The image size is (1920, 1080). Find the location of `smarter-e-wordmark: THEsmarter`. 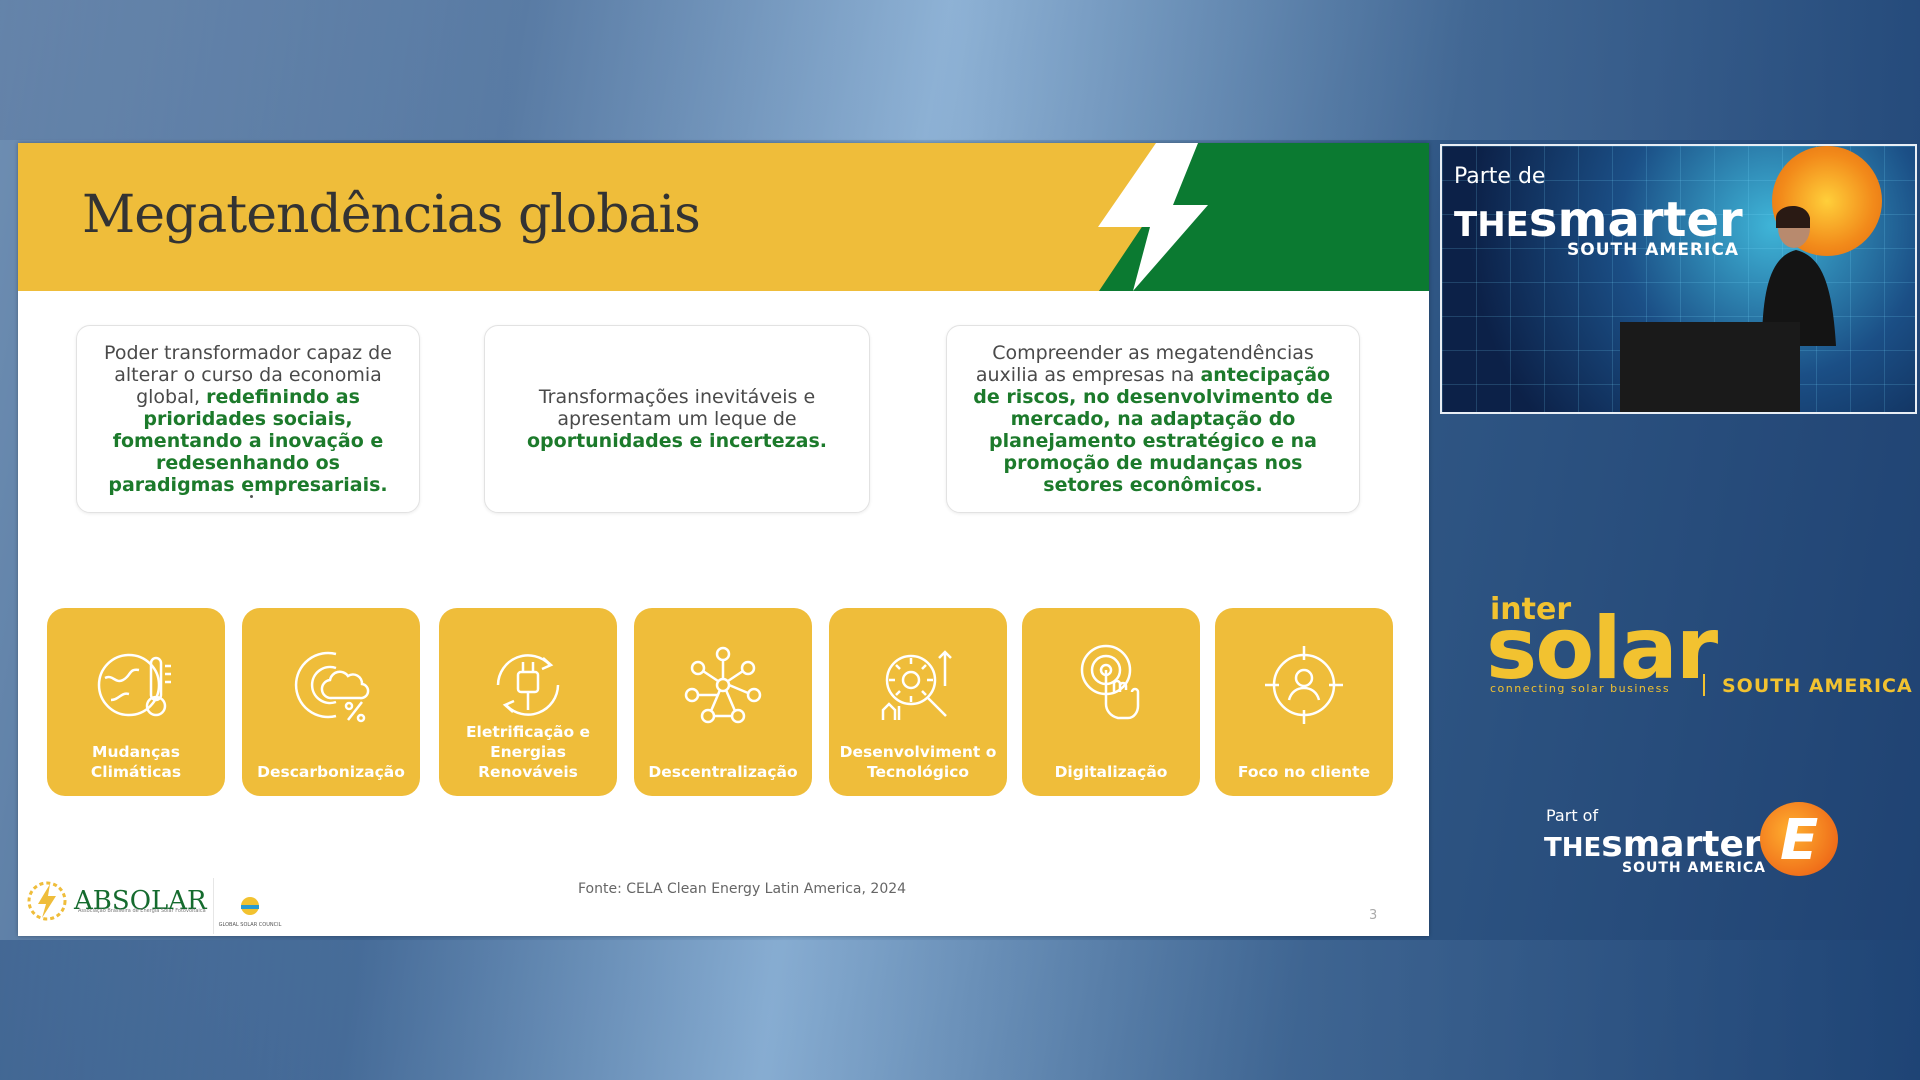

smarter-e-wordmark: THEsmarter is located at coordinates (1653, 844).